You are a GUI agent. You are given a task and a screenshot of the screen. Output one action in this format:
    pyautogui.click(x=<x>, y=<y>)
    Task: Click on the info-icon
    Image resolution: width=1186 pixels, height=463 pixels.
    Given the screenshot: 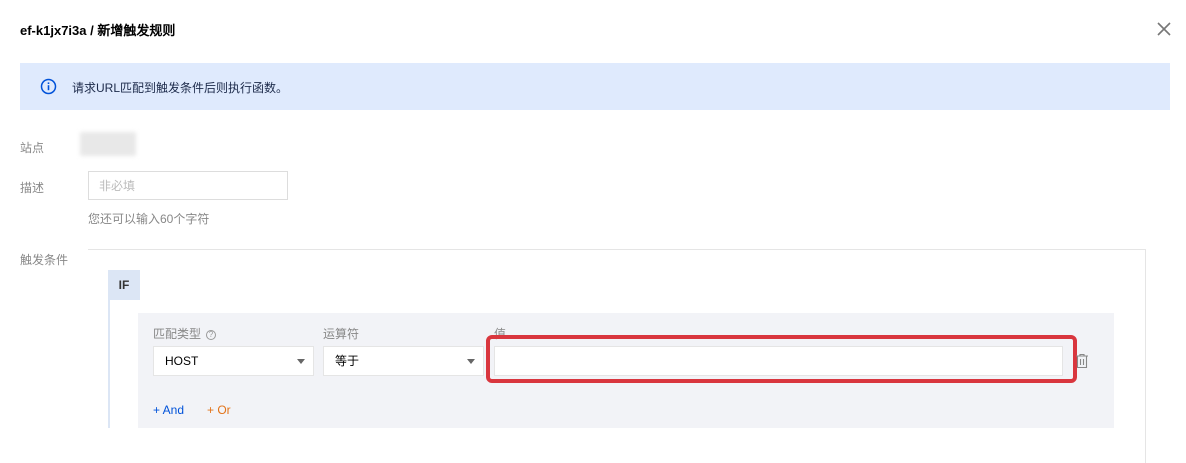 What is the action you would take?
    pyautogui.click(x=48, y=86)
    